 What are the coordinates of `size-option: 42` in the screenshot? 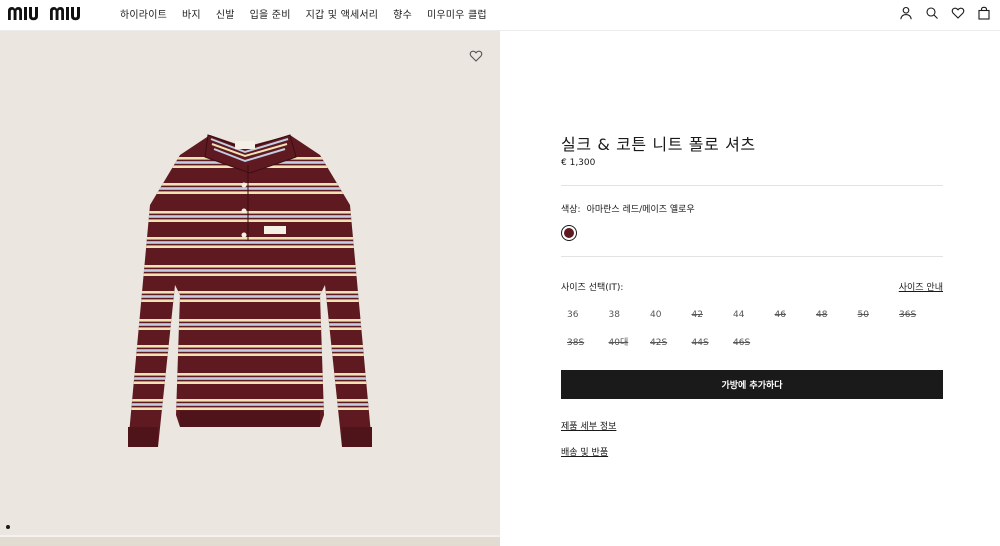 It's located at (707, 315).